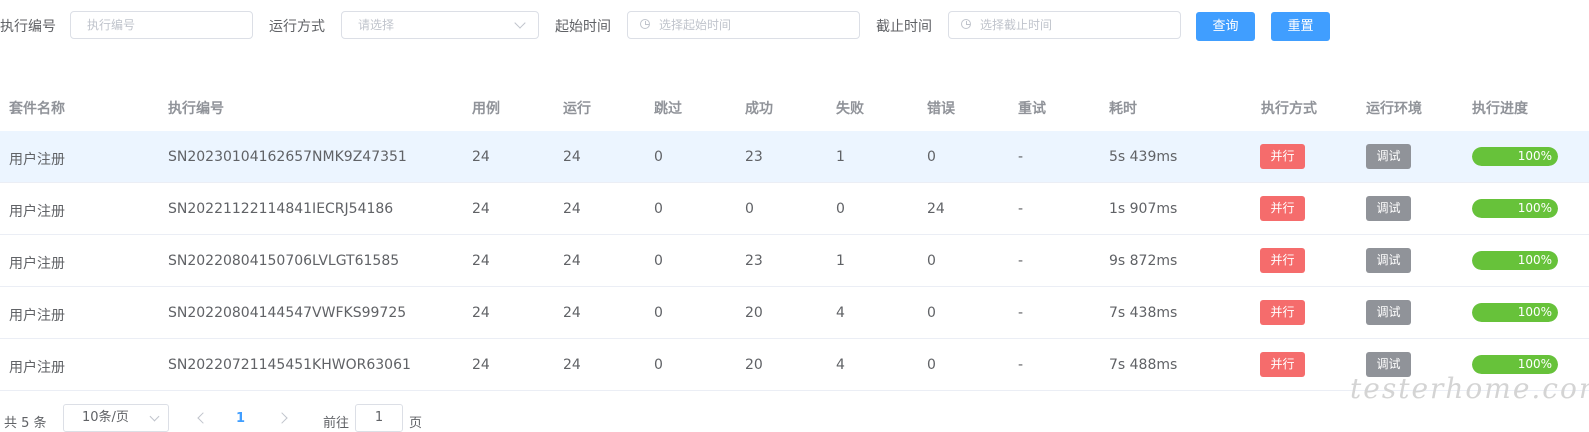  I want to click on clock-icon, so click(645, 24).